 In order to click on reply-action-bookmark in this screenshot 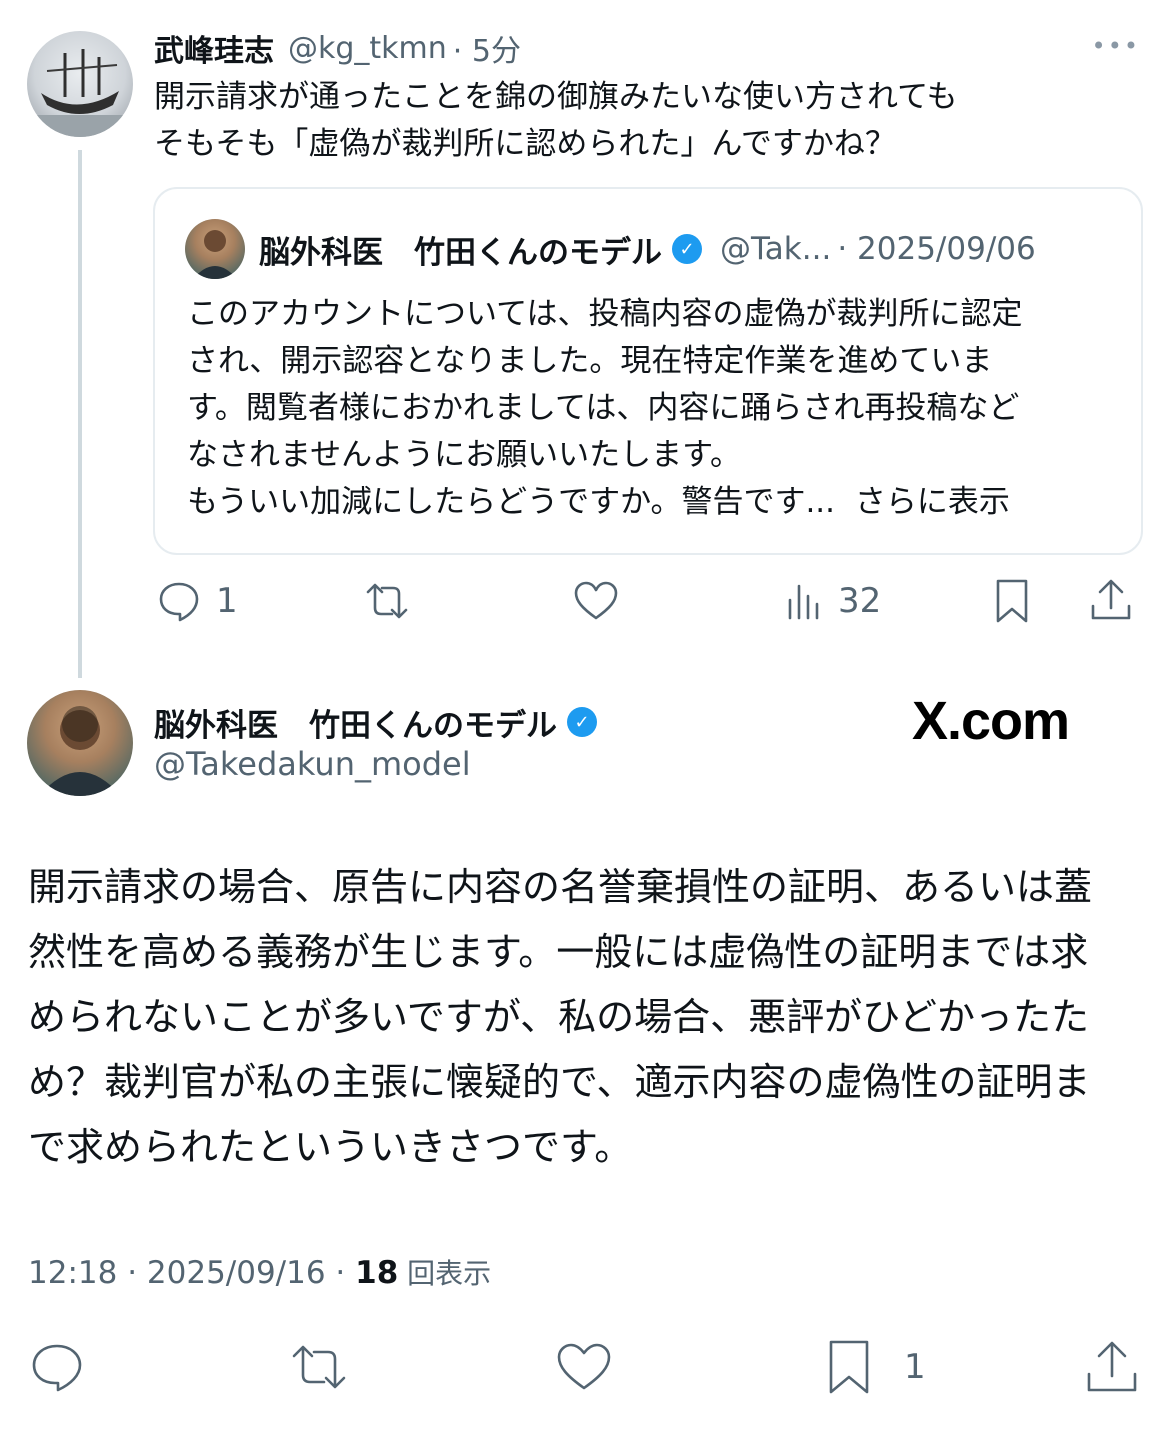, I will do `click(1012, 601)`.